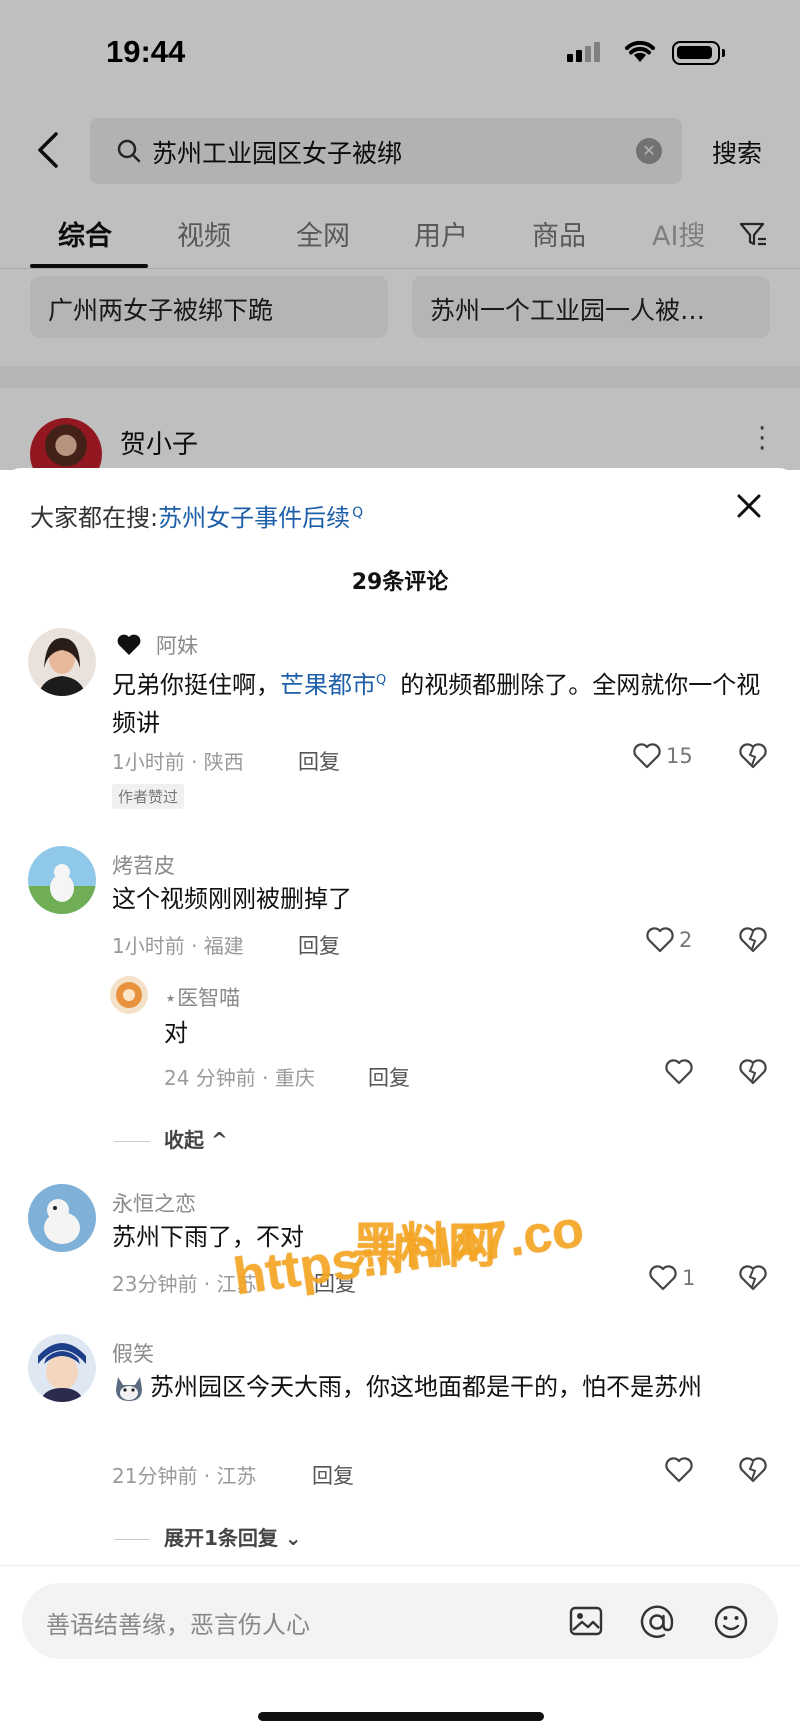 This screenshot has height=1735, width=800. I want to click on black-heart-icon, so click(129, 647).